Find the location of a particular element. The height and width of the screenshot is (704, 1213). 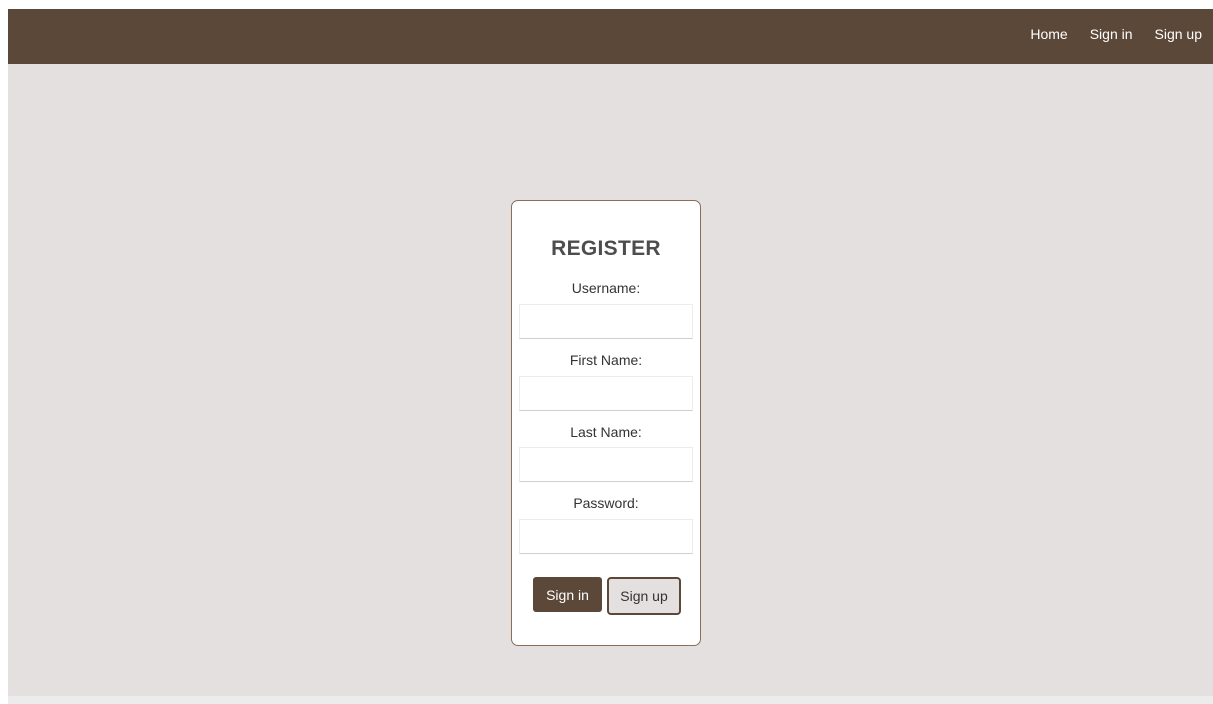

first-name-input is located at coordinates (606, 393).